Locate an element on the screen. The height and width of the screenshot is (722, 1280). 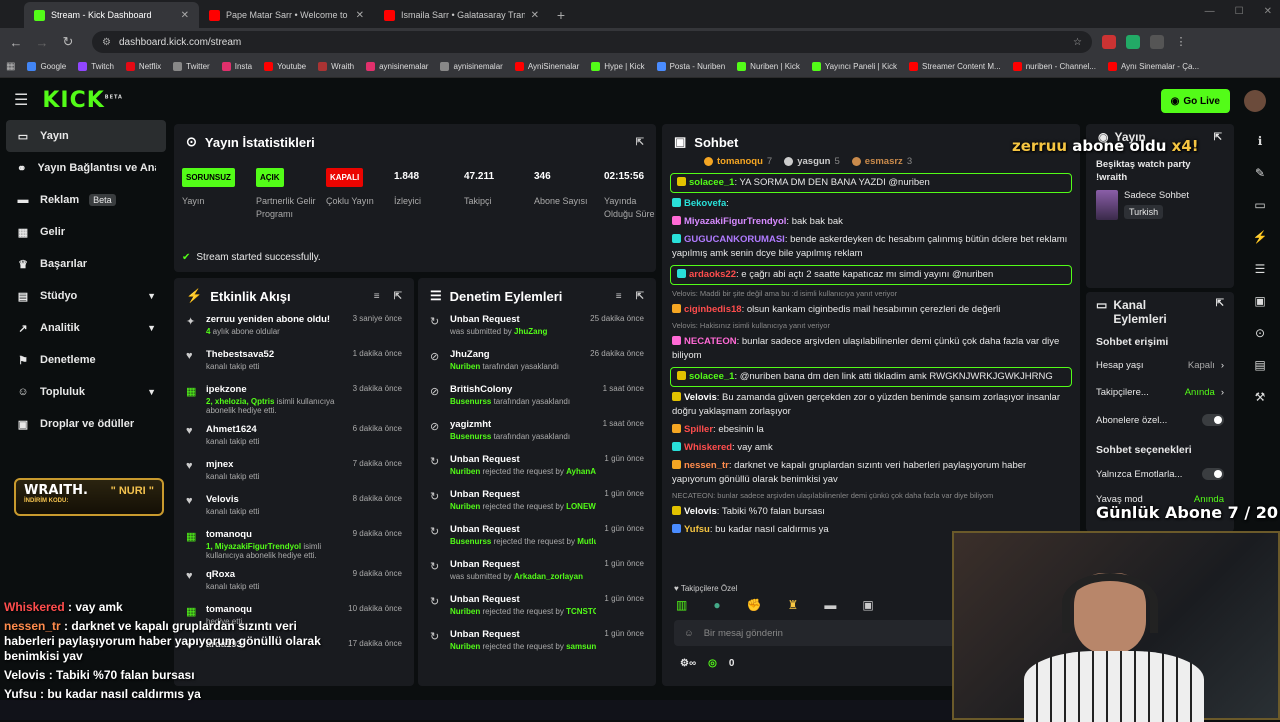
account-age-setting: Hesap yaşı Kapalı › is located at coordinates (1160, 373).